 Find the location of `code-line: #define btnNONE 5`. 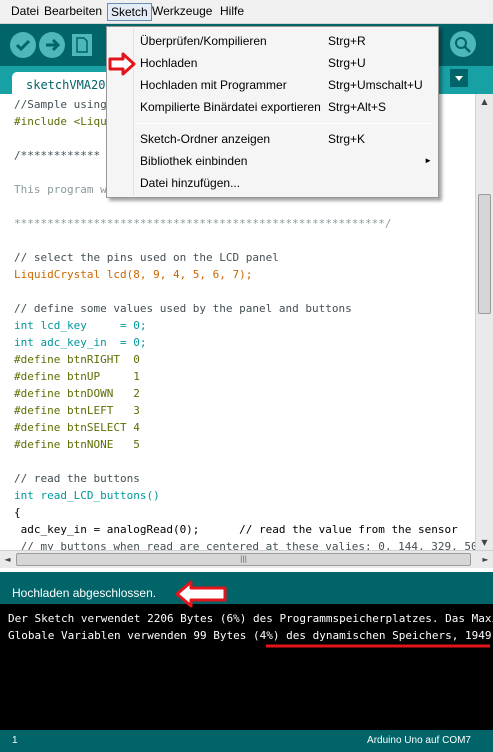

code-line: #define btnNONE 5 is located at coordinates (77, 444).